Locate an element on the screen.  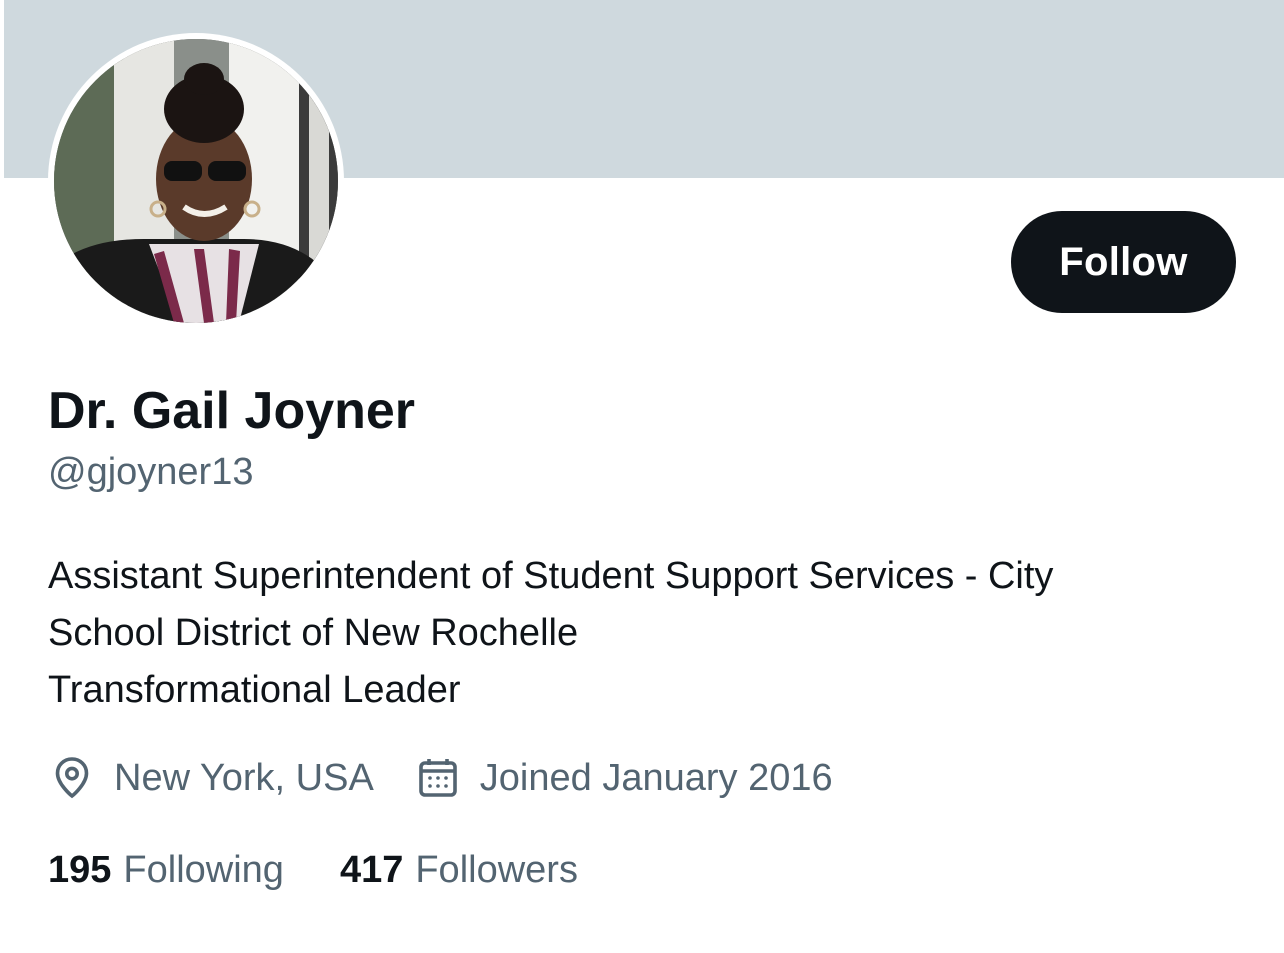
bio-line: Transformational Leader is located at coordinates (254, 690).